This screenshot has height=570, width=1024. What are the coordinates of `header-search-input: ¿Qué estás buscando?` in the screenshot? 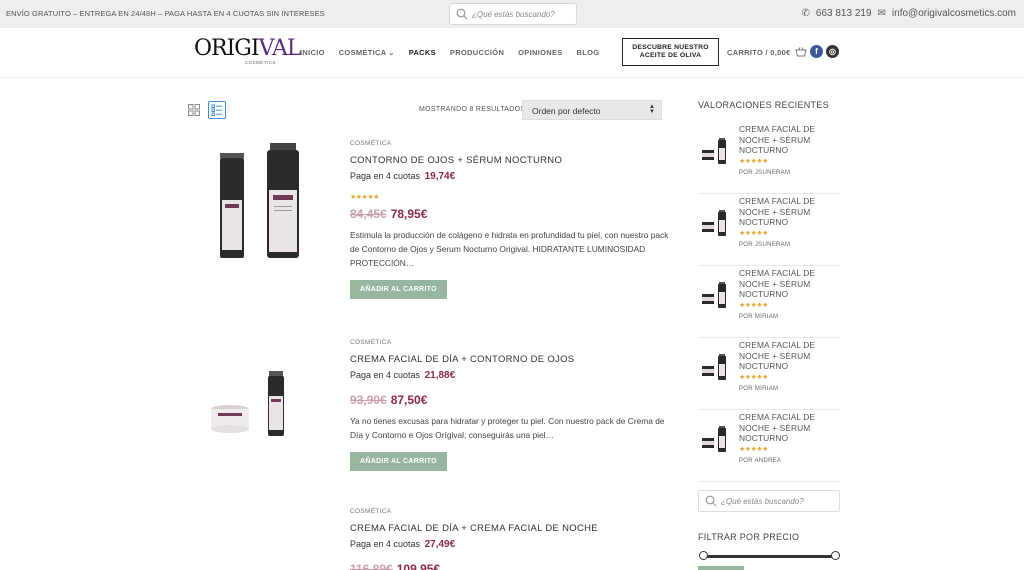 It's located at (513, 14).